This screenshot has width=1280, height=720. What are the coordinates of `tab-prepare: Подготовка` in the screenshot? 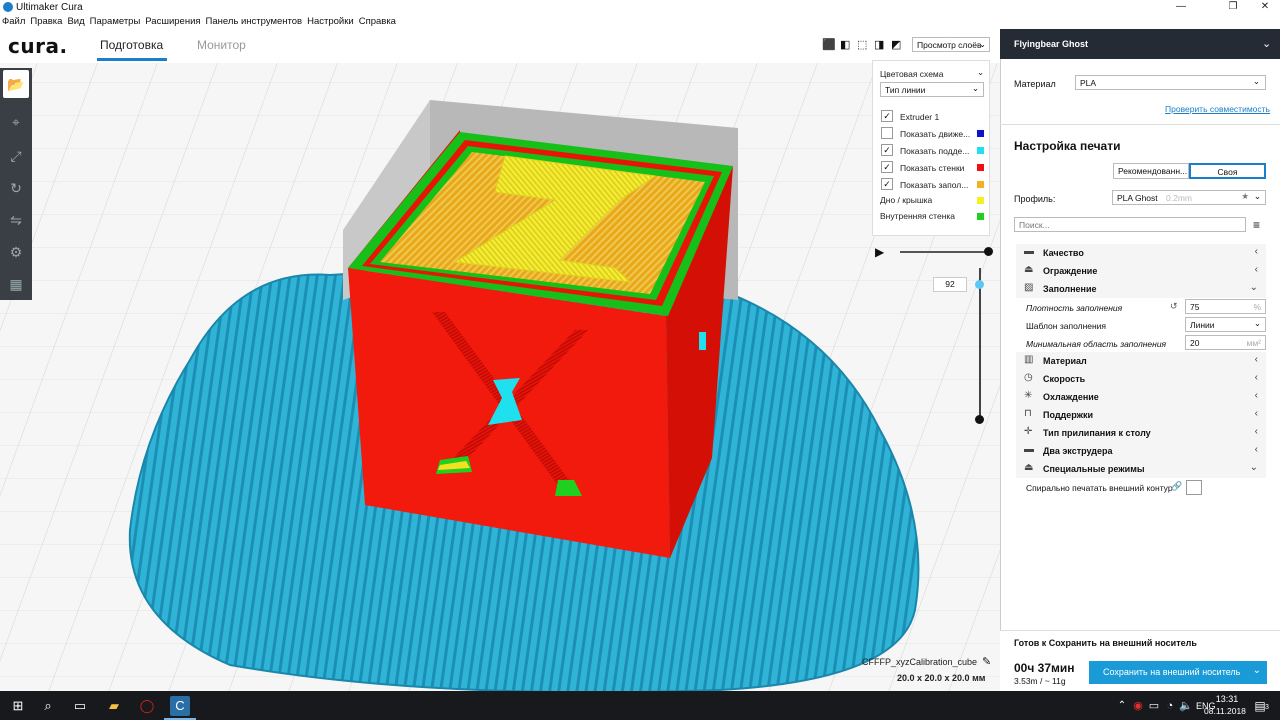 It's located at (131, 45).